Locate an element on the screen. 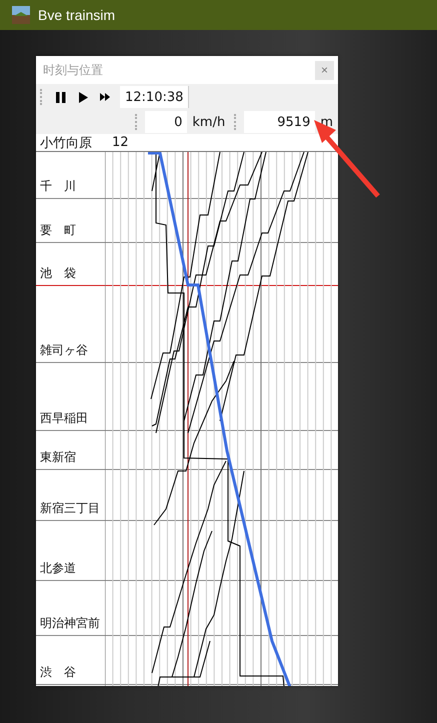 The height and width of the screenshot is (723, 437). app-icon is located at coordinates (21, 15).